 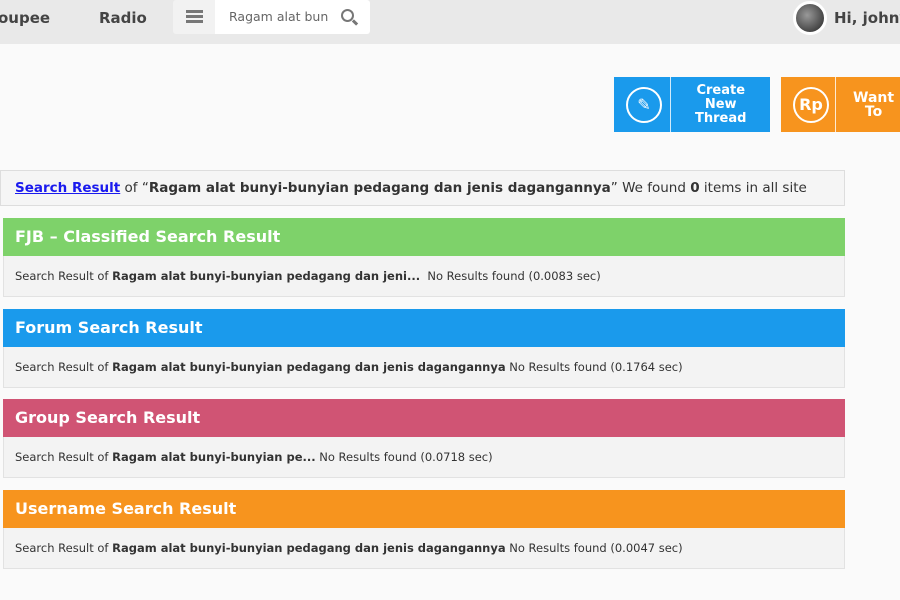 What do you see at coordinates (721, 118) in the screenshot?
I see `label-line: Thread` at bounding box center [721, 118].